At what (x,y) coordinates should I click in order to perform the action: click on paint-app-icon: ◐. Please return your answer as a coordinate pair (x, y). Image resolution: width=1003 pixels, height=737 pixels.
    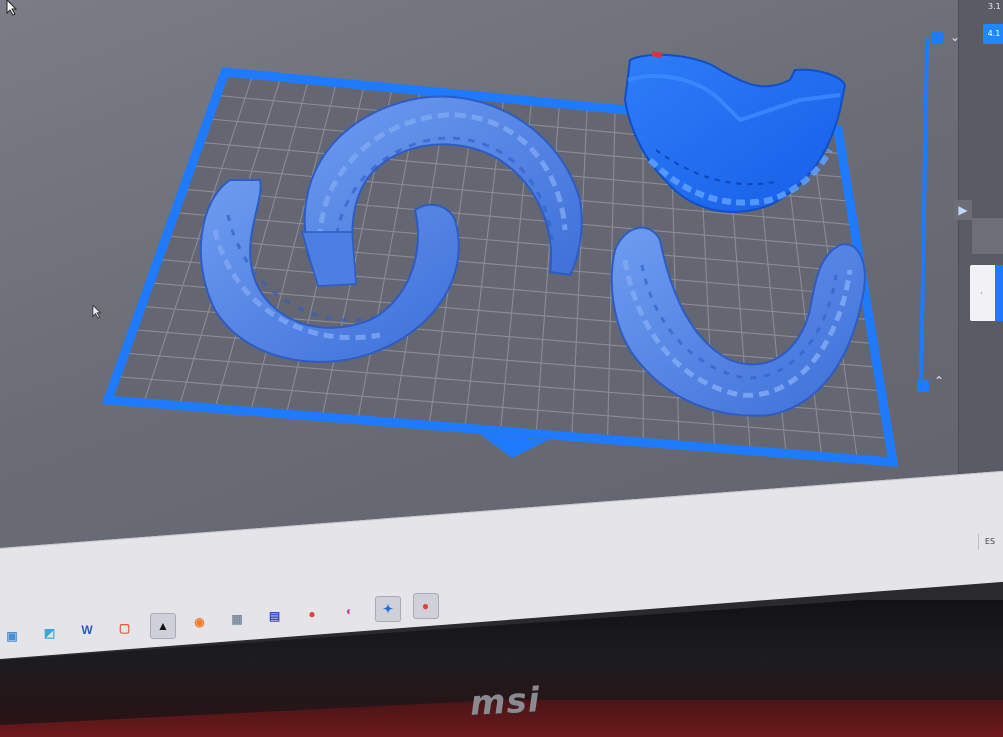
    Looking at the image, I should click on (350, 611).